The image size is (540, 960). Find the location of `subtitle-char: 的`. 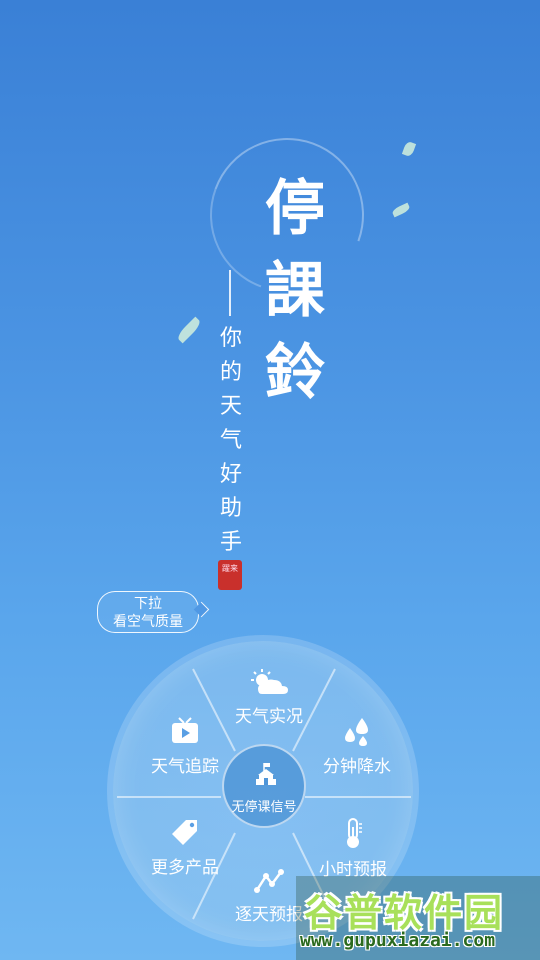

subtitle-char: 的 is located at coordinates (230, 372).